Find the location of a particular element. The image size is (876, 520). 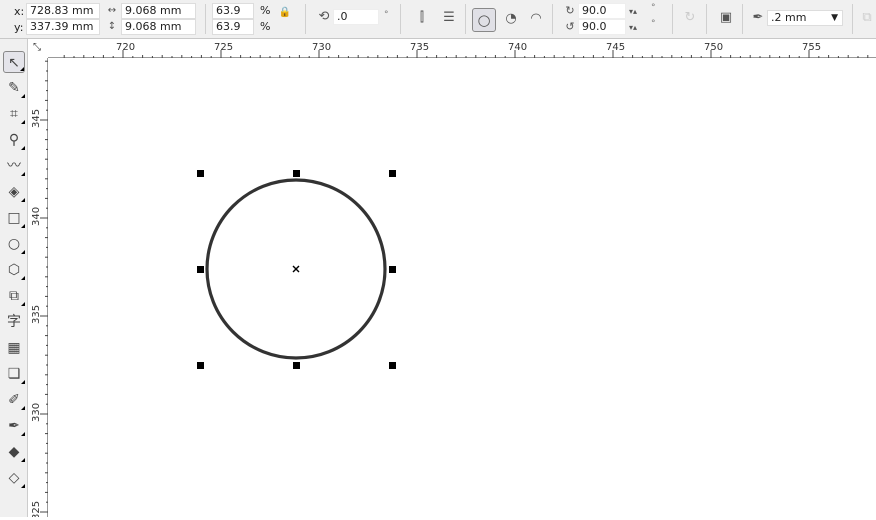

table-icon: ▦ is located at coordinates (14, 348).